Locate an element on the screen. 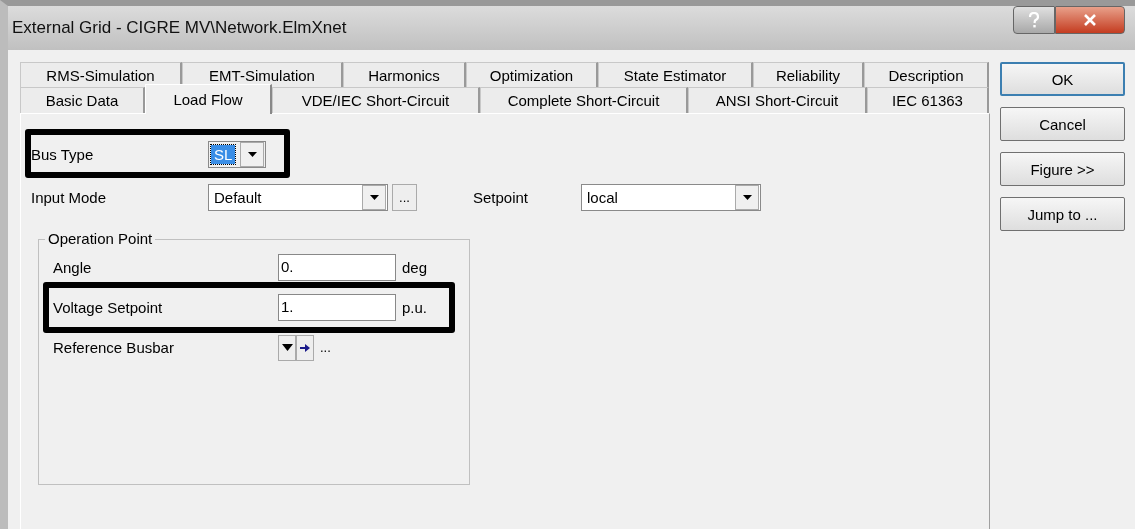  dropdown-button is located at coordinates (287, 347).